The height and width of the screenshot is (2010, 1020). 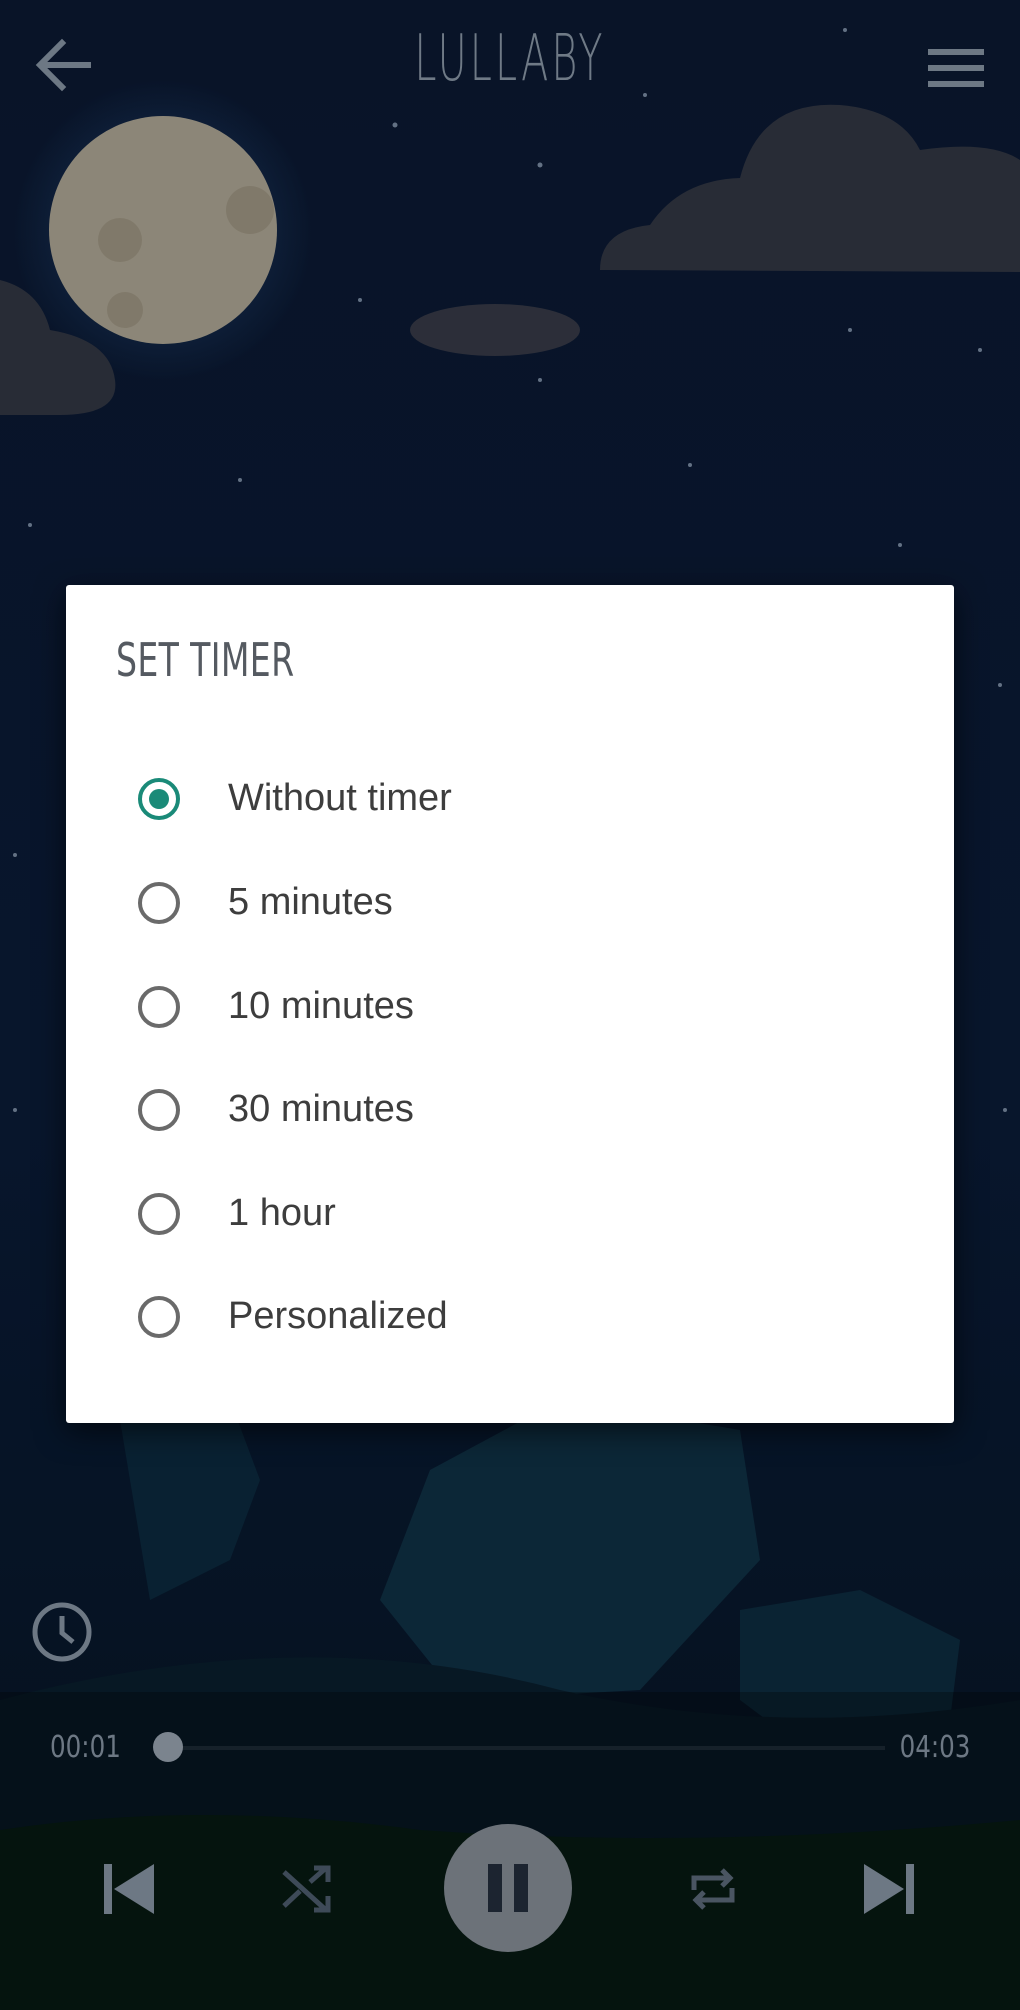 I want to click on clock-icon, so click(x=62, y=1632).